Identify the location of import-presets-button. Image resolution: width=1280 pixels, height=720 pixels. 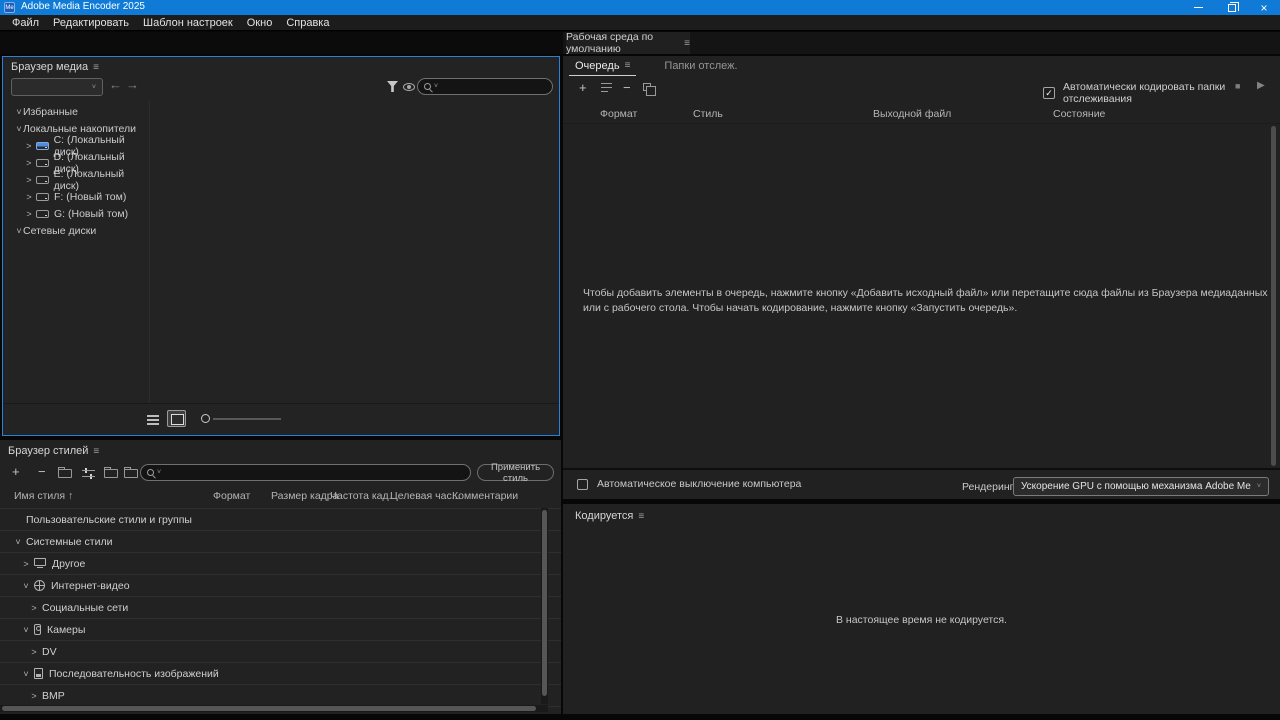
(111, 472).